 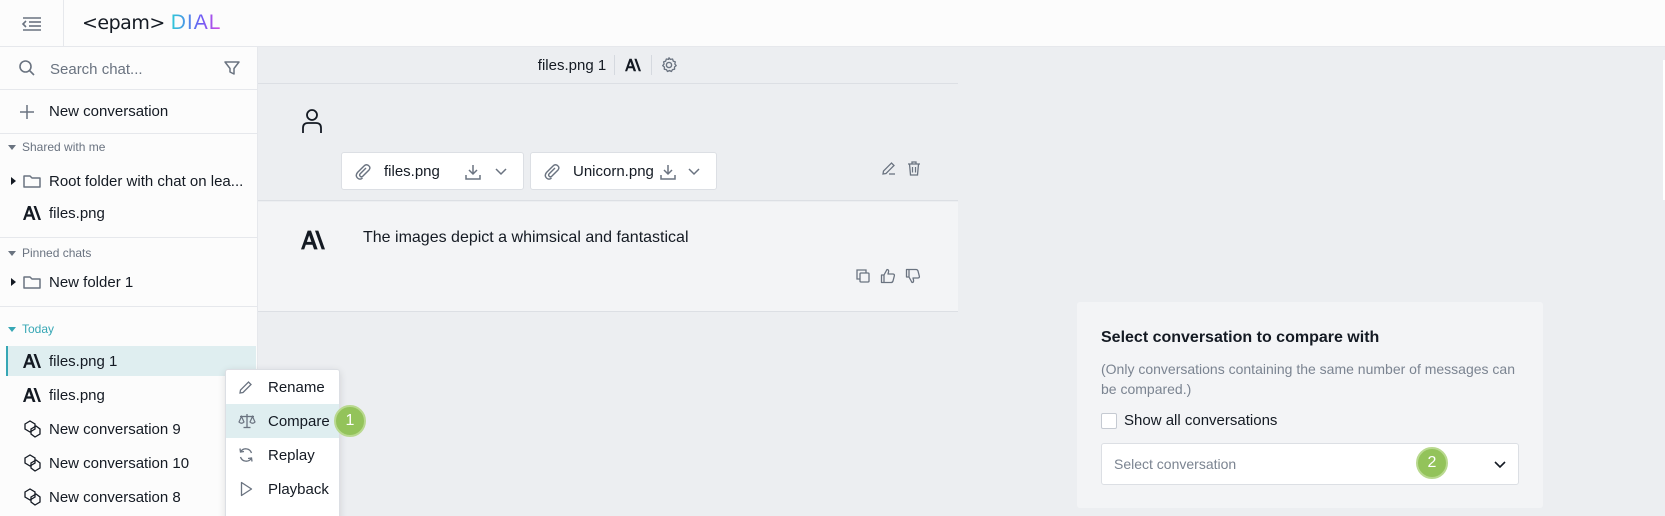 I want to click on scales-icon, so click(x=247, y=421).